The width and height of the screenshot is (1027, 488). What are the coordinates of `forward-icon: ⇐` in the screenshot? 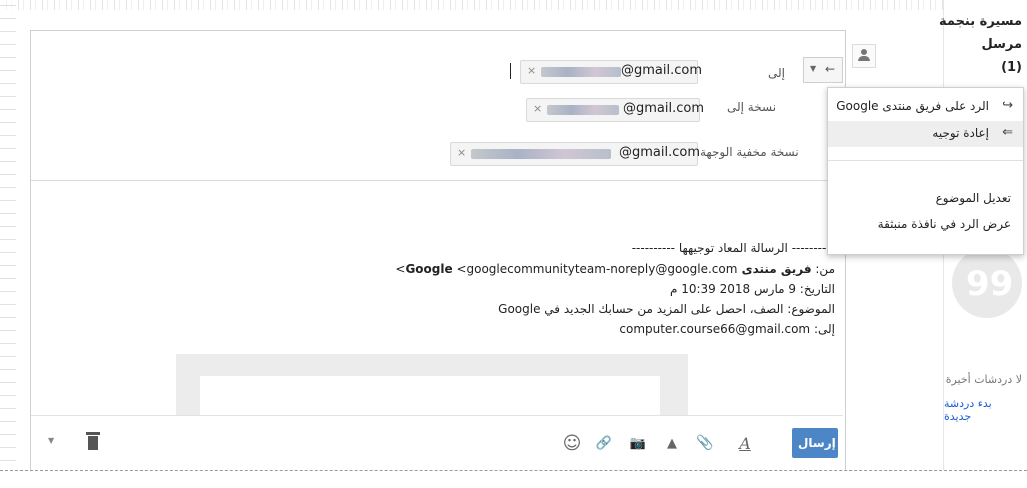 It's located at (1007, 132).